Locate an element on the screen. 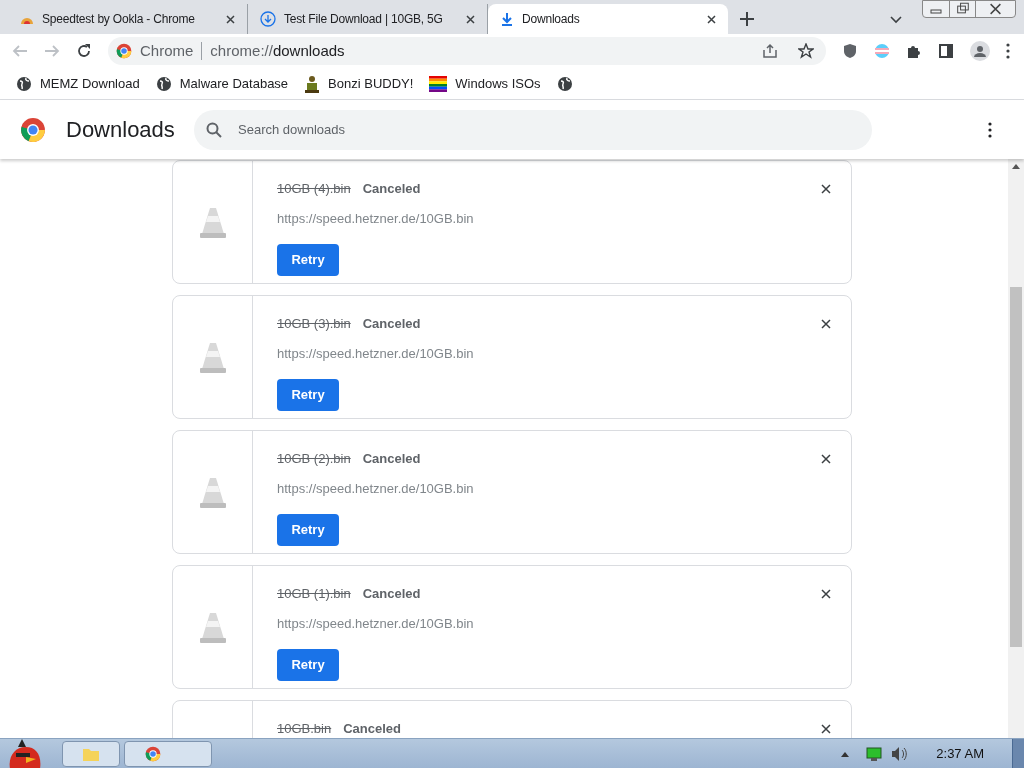 Image resolution: width=1024 pixels, height=768 pixels. url-text: chrome://downloads is located at coordinates (277, 50).